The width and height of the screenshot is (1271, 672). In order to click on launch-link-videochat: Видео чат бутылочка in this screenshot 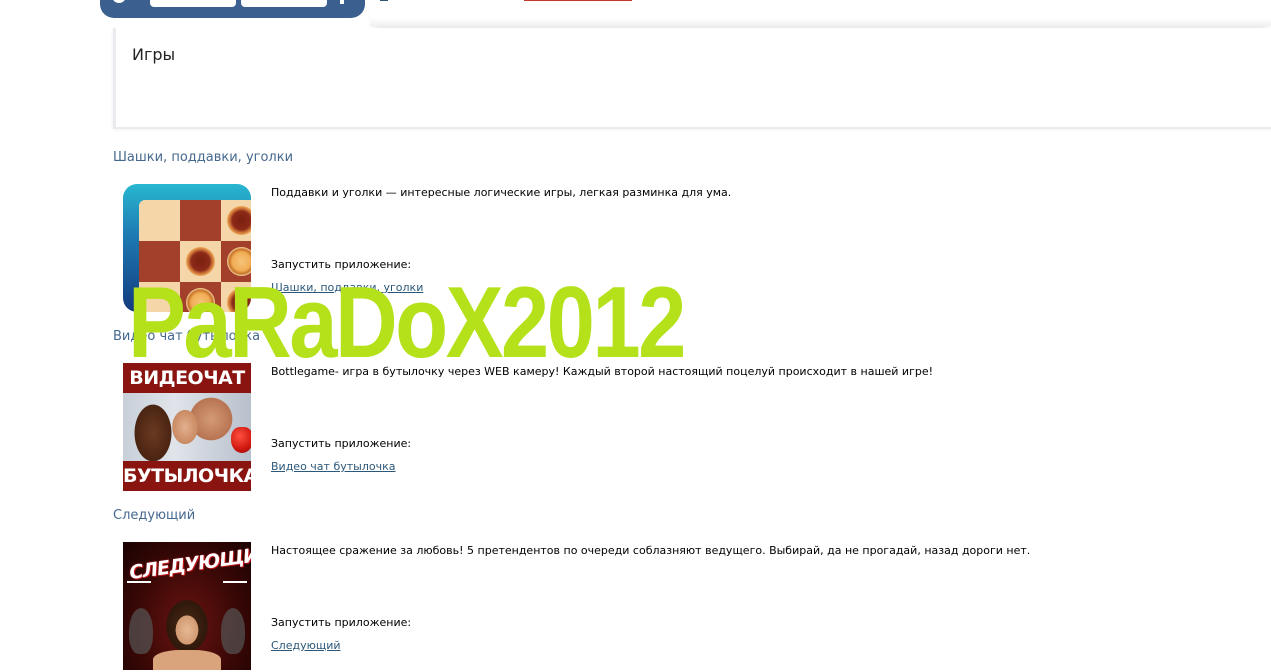, I will do `click(333, 466)`.